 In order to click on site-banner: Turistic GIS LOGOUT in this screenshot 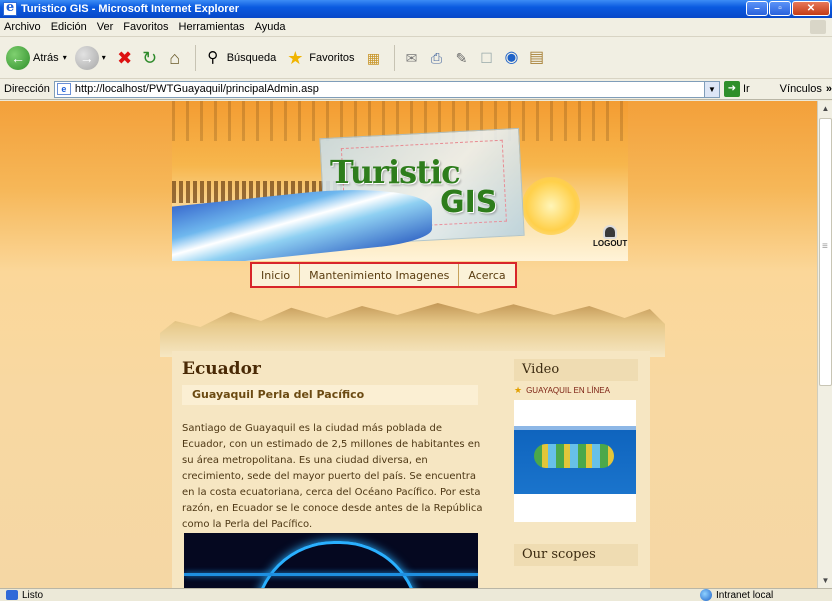, I will do `click(400, 181)`.